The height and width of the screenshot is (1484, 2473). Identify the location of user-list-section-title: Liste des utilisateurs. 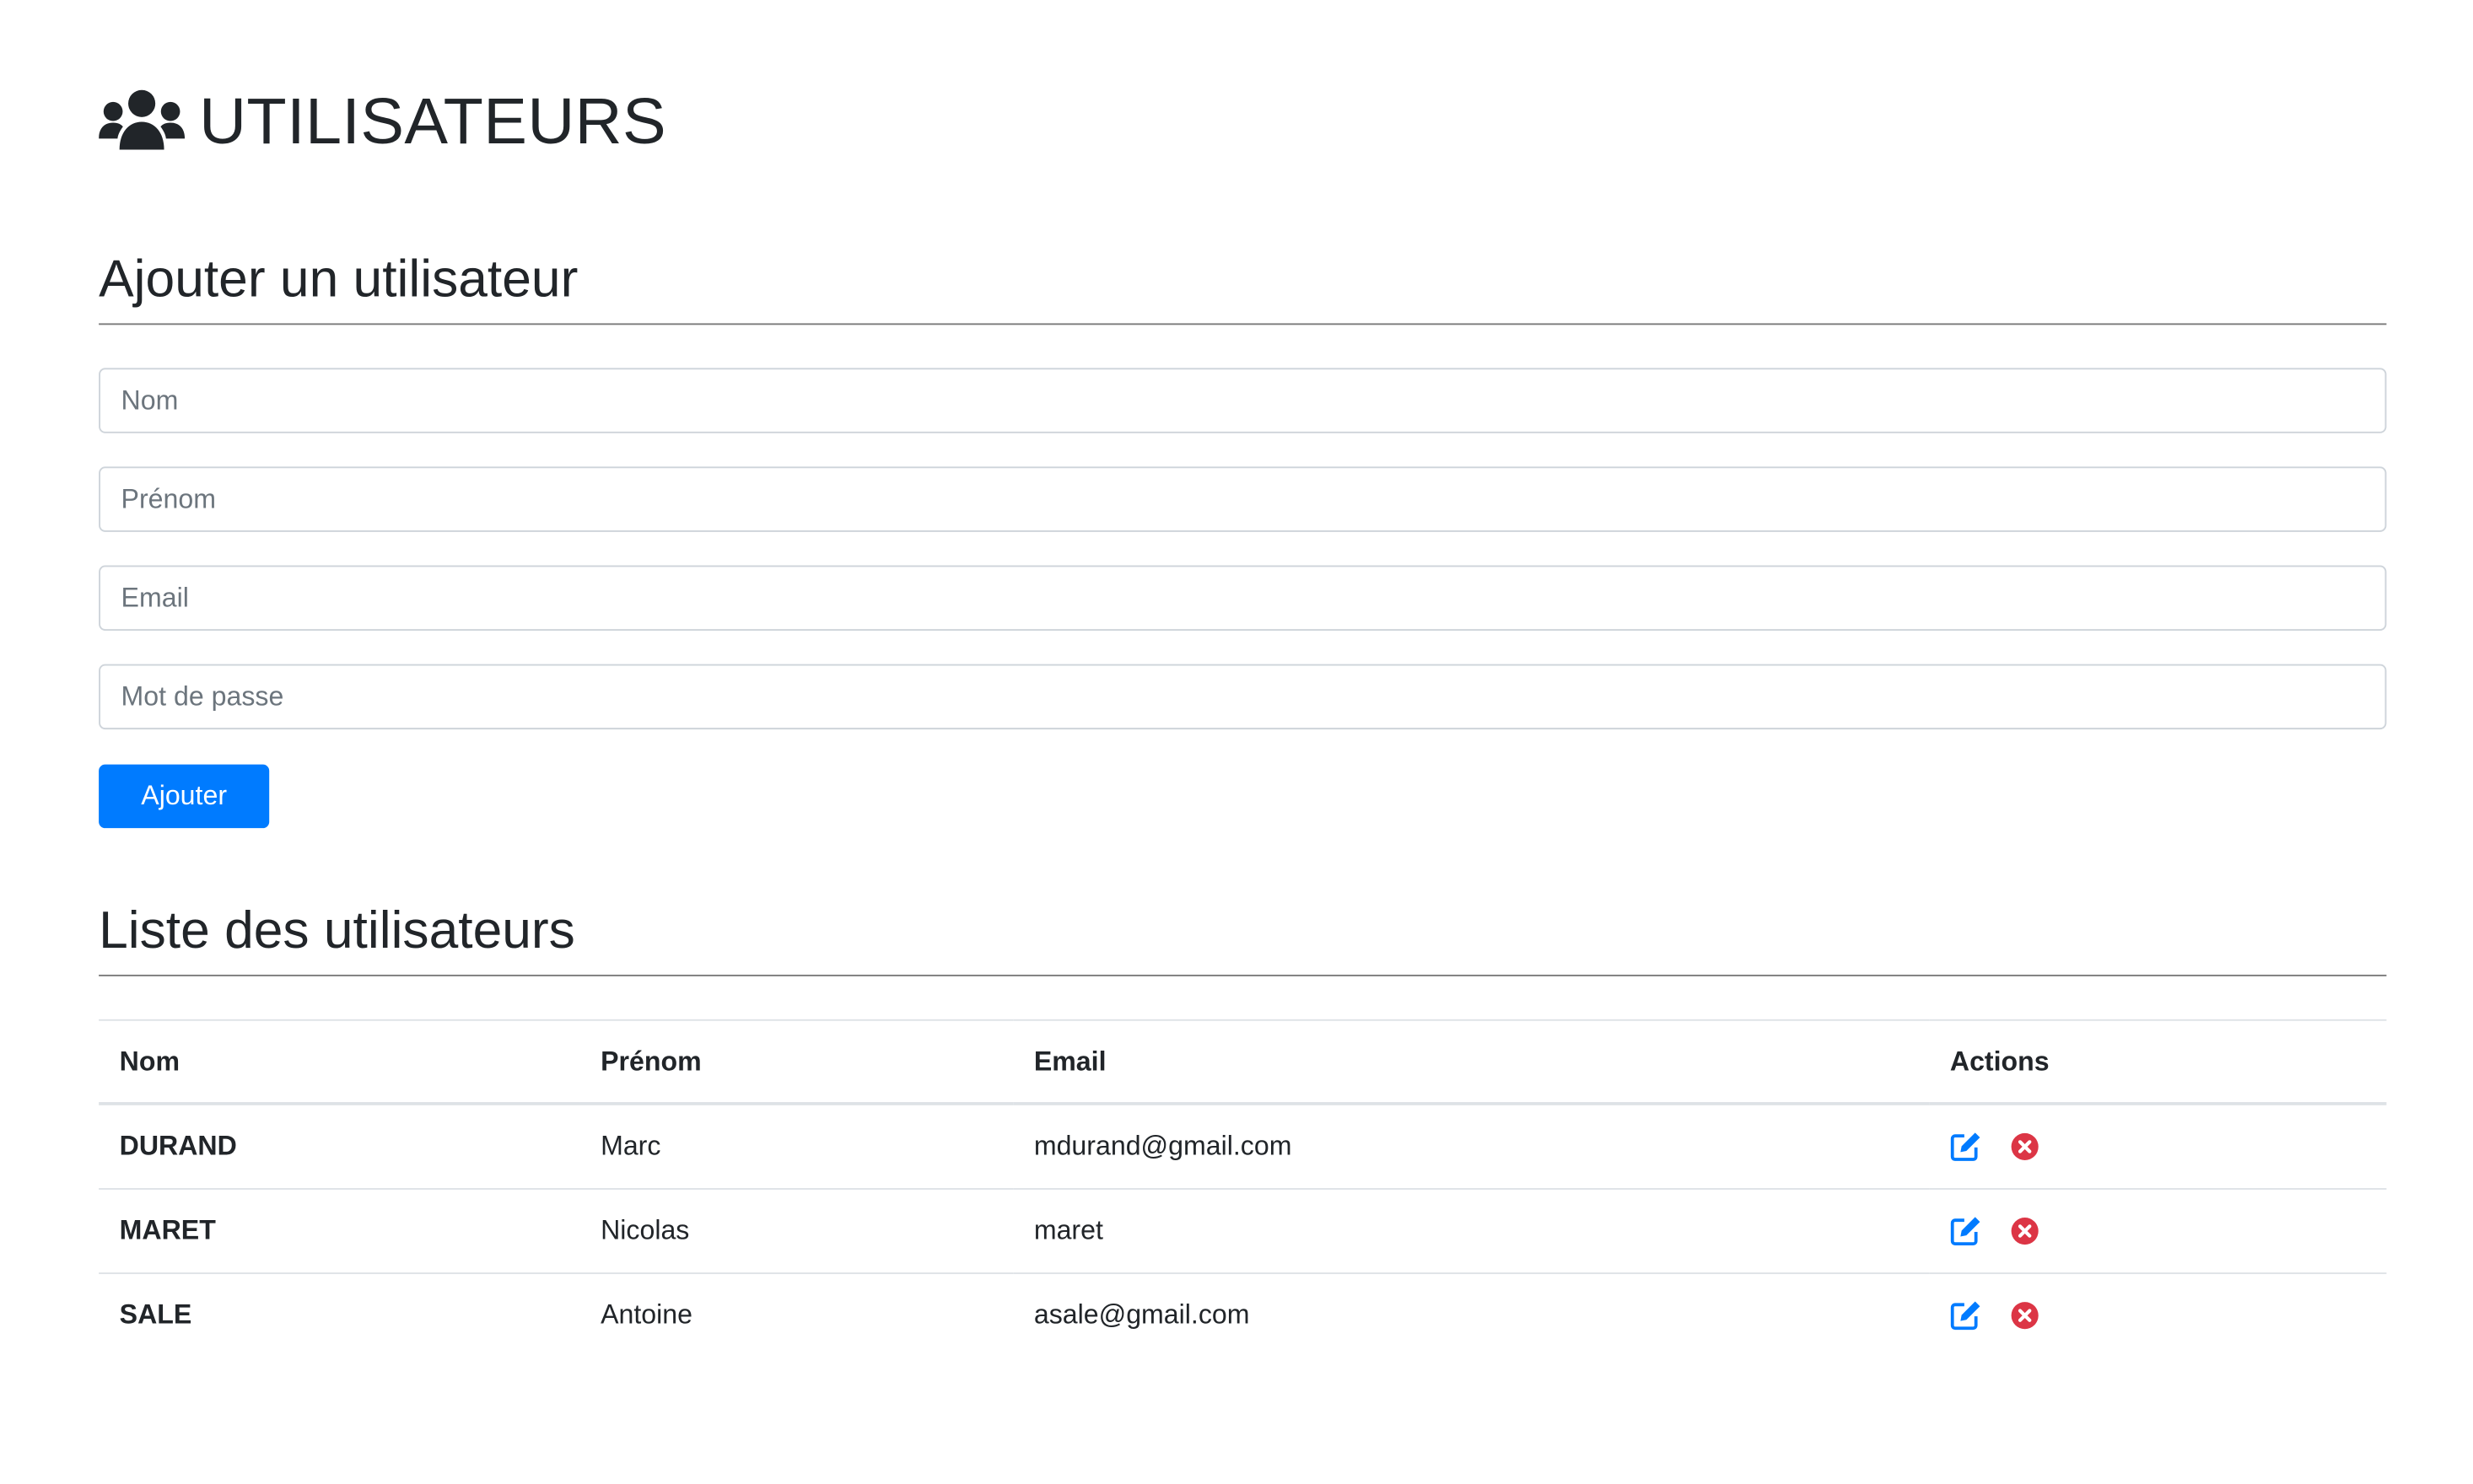
(337, 930).